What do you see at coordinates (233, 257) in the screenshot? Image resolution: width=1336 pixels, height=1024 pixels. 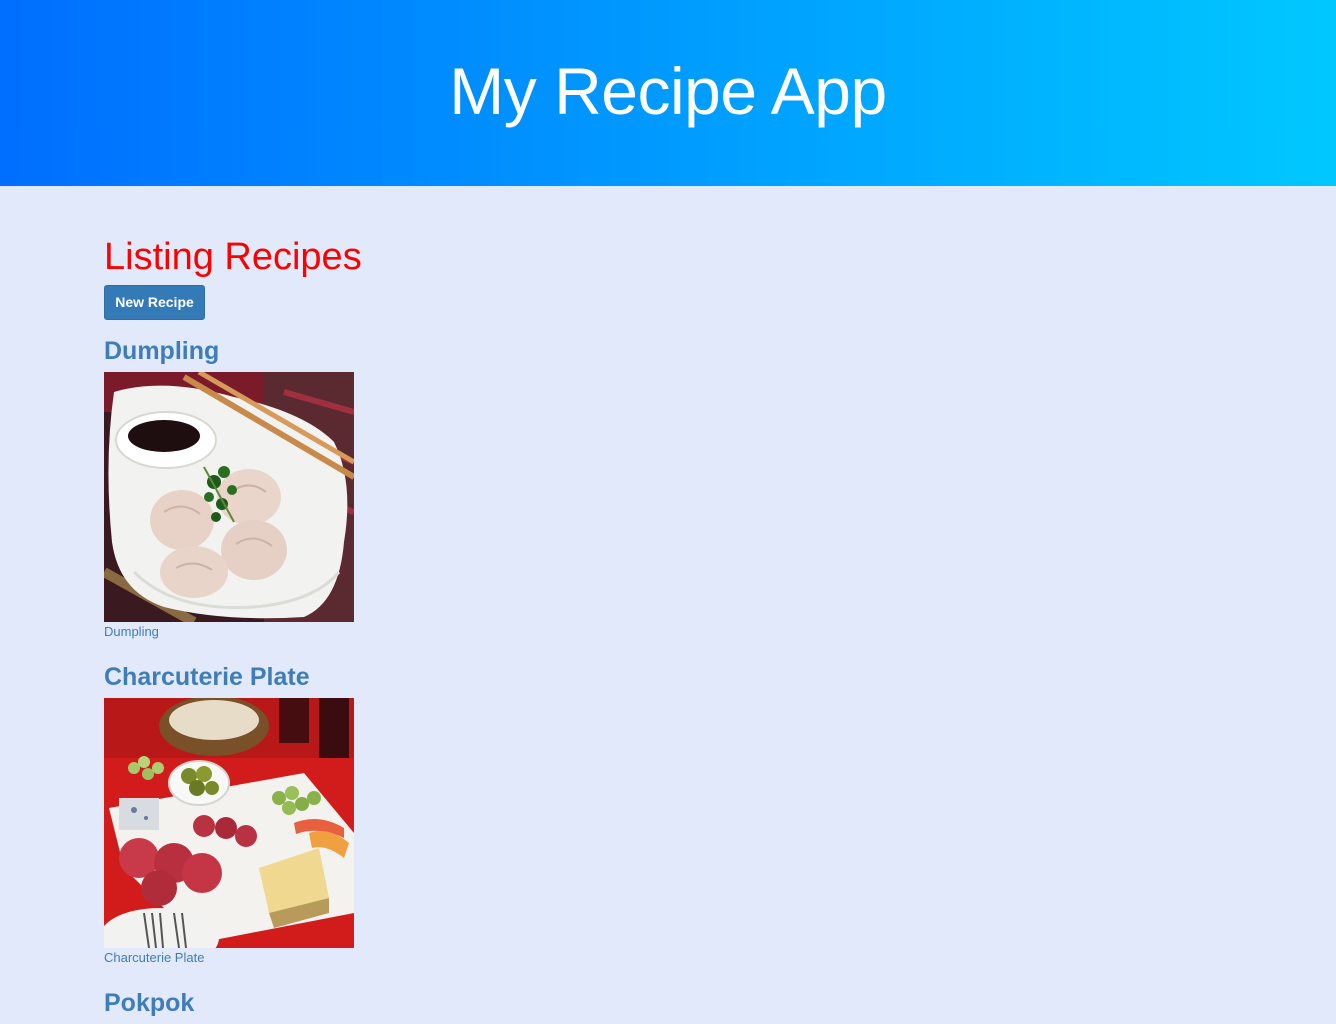 I see `page-title: Listing Recipes` at bounding box center [233, 257].